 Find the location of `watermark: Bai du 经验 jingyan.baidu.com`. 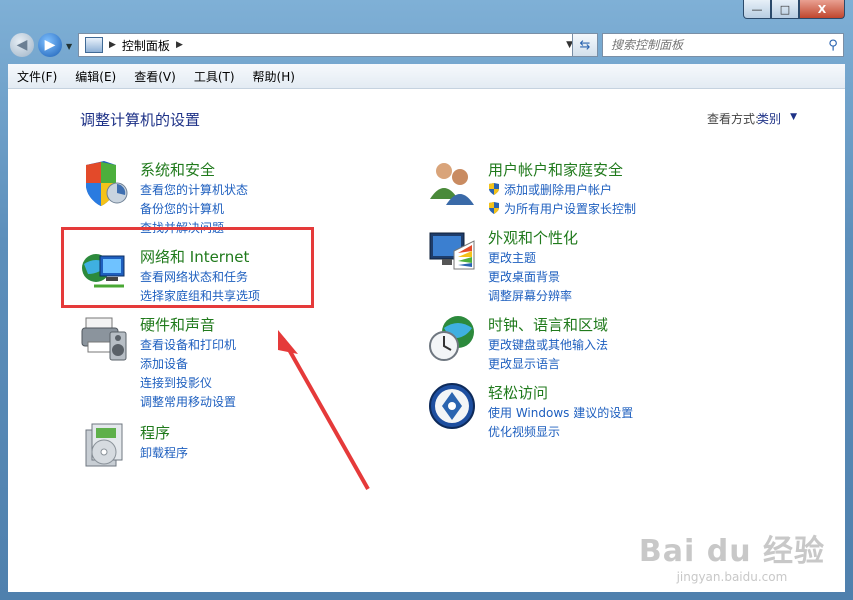

watermark: Bai du 经验 jingyan.baidu.com is located at coordinates (732, 555).